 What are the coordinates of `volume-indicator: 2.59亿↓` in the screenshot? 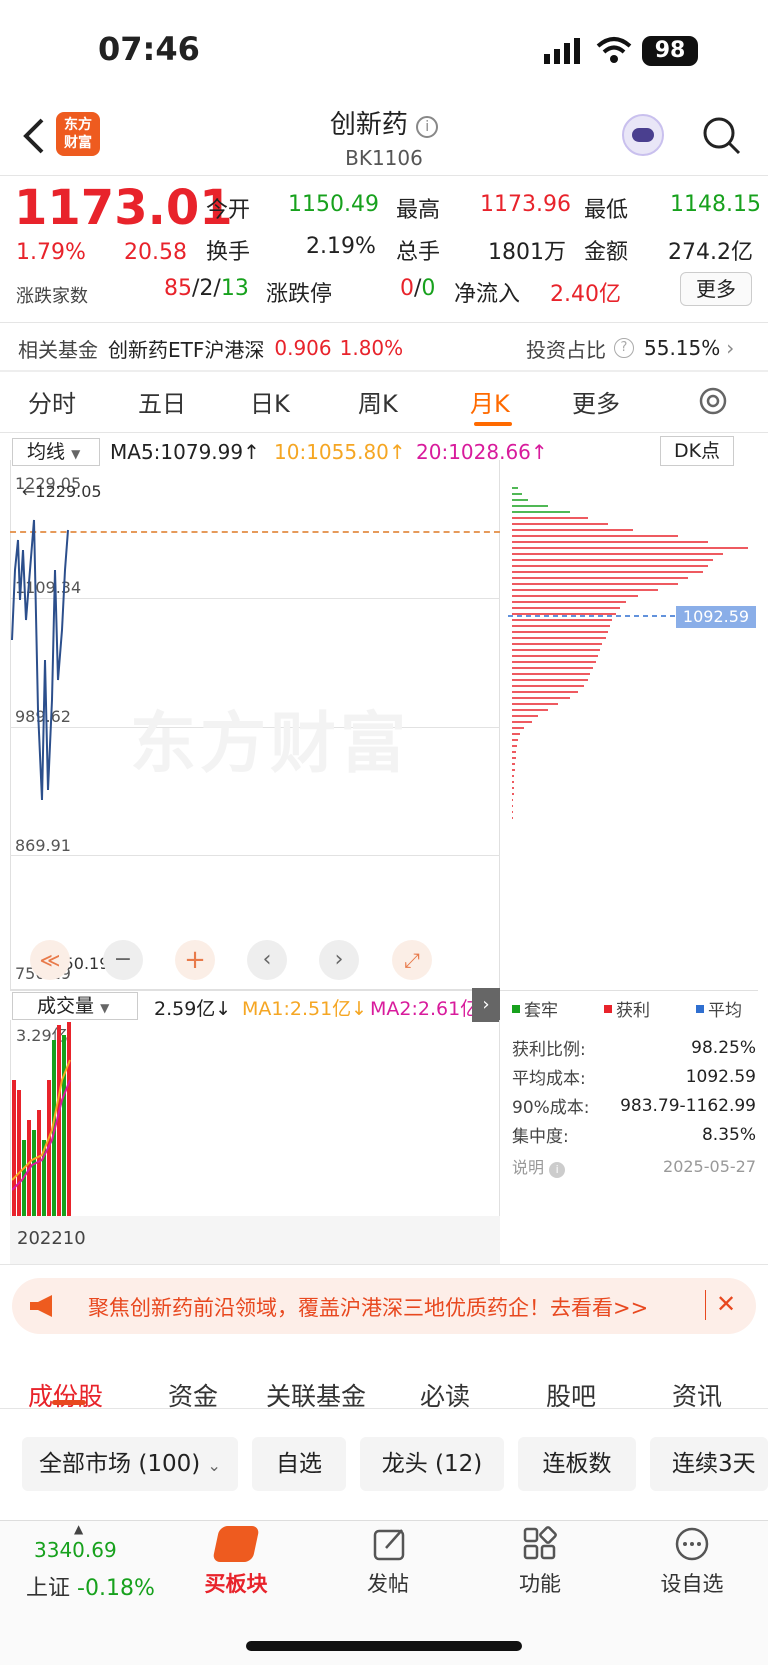 It's located at (193, 1009).